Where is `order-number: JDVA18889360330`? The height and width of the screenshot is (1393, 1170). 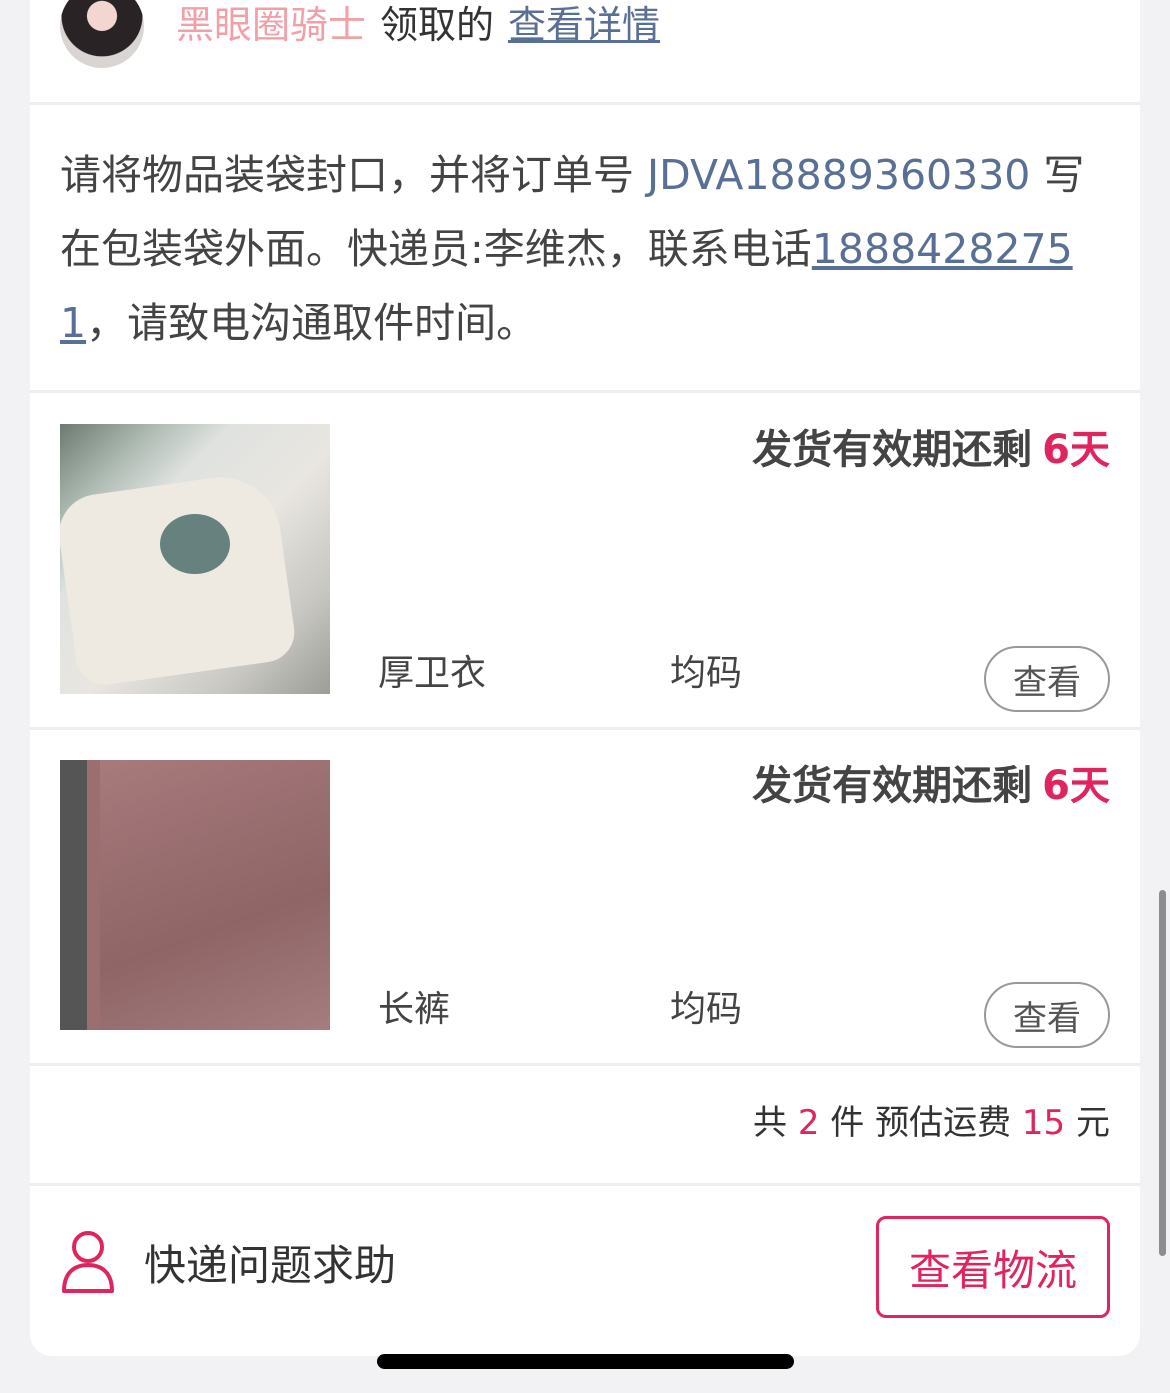
order-number: JDVA18889360330 is located at coordinates (838, 175).